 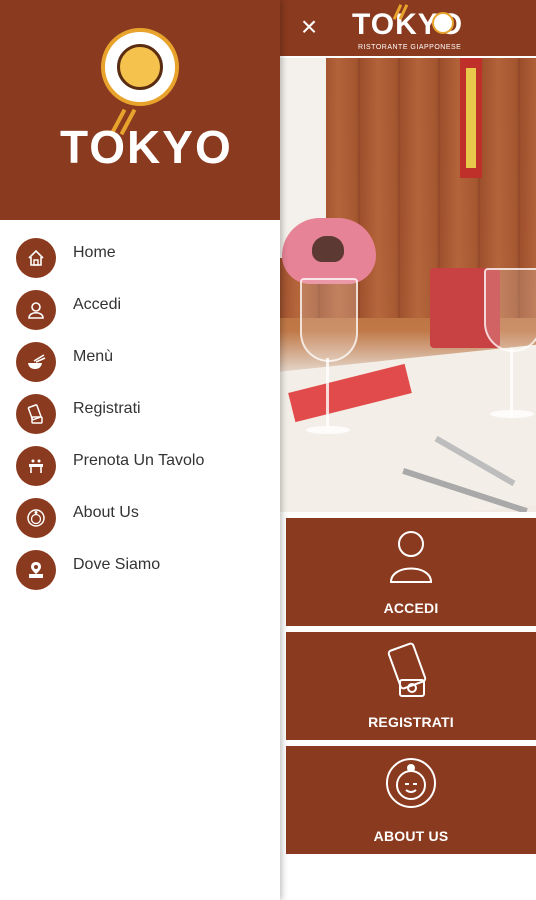 What do you see at coordinates (94, 252) in the screenshot?
I see `drawer-item-label: Home` at bounding box center [94, 252].